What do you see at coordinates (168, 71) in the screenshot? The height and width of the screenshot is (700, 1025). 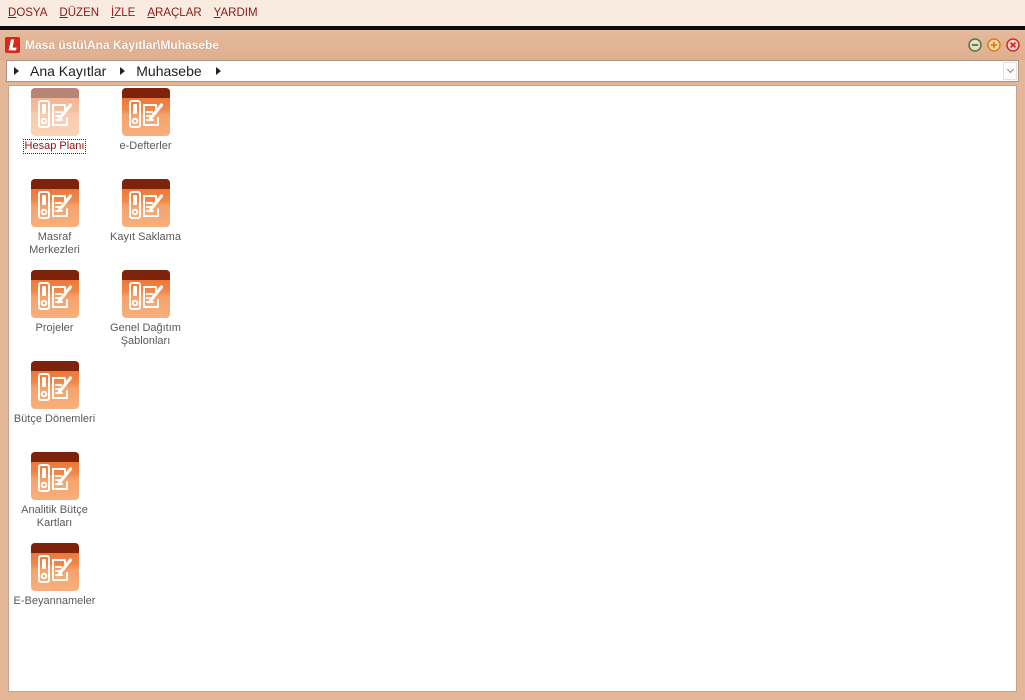 I see `breadcrumb-item-muhasebe: Muhasebe` at bounding box center [168, 71].